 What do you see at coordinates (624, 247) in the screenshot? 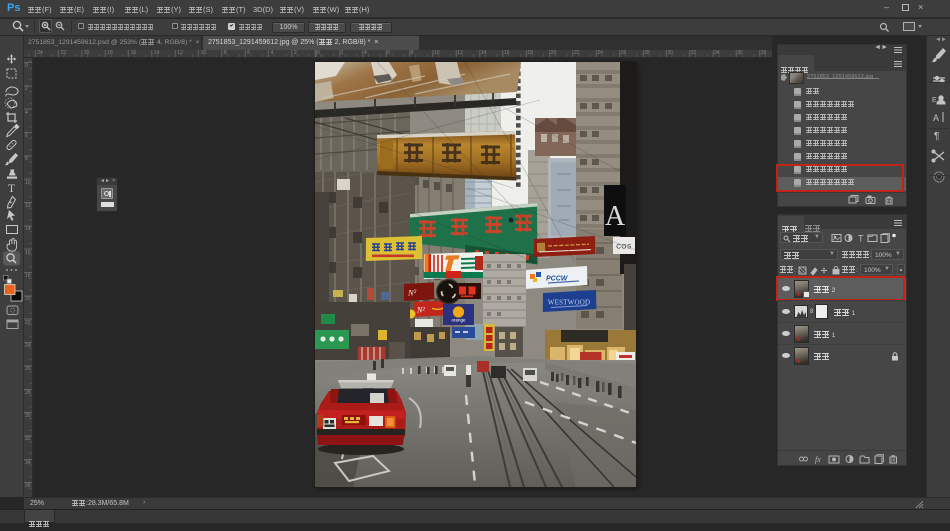
I see `svg-text: COS` at bounding box center [624, 247].